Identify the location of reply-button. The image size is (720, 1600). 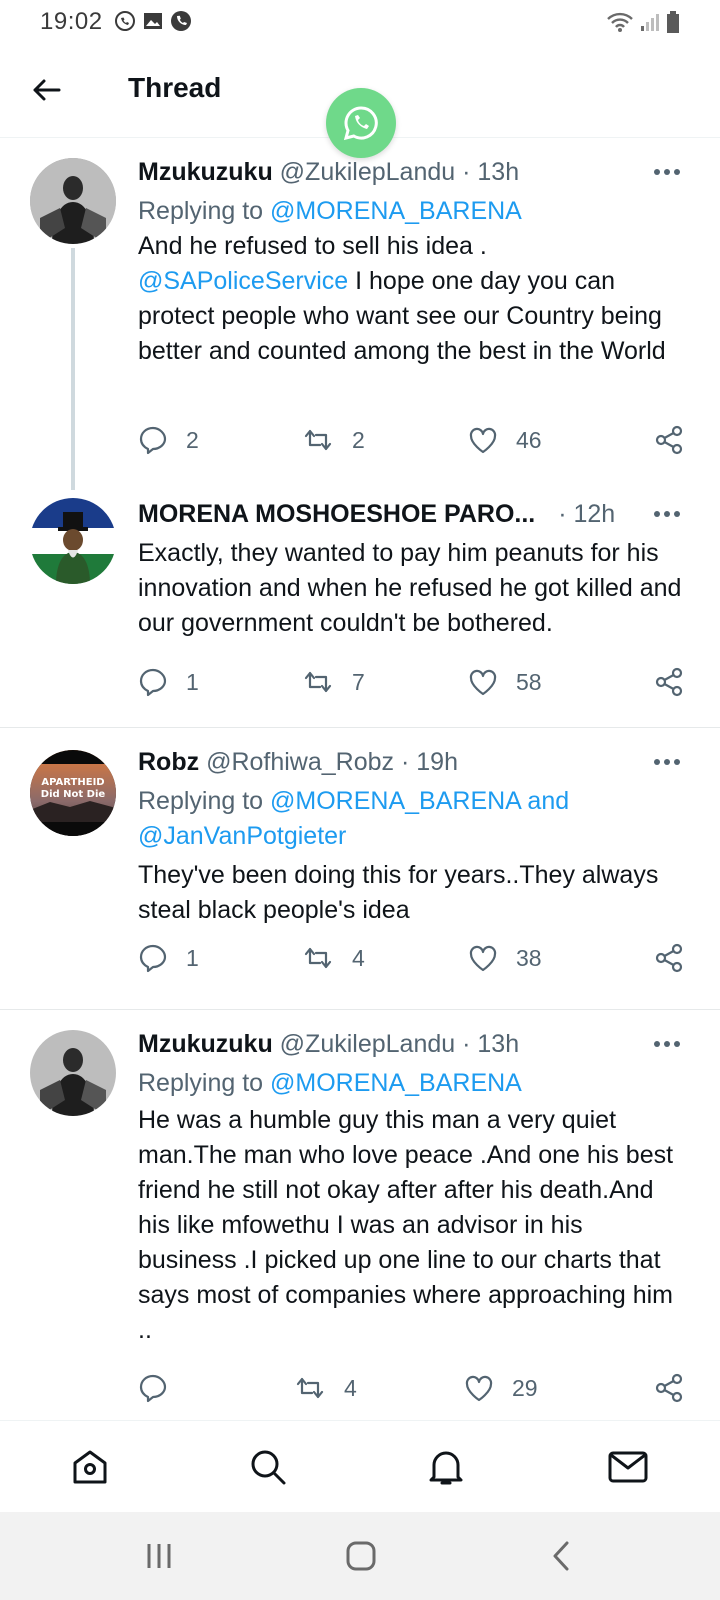
(162, 1388).